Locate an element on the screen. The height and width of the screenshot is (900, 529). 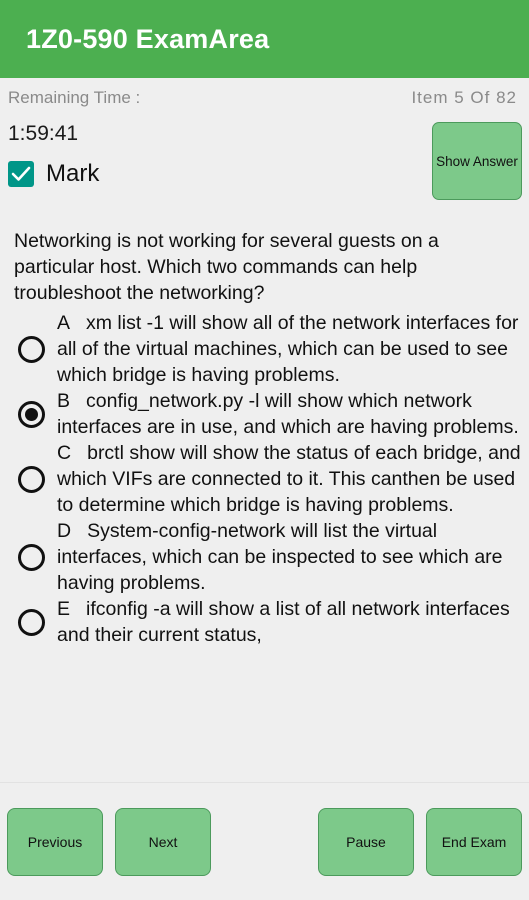
app-bar: 1Z0-590 ExamArea is located at coordinates (264, 39).